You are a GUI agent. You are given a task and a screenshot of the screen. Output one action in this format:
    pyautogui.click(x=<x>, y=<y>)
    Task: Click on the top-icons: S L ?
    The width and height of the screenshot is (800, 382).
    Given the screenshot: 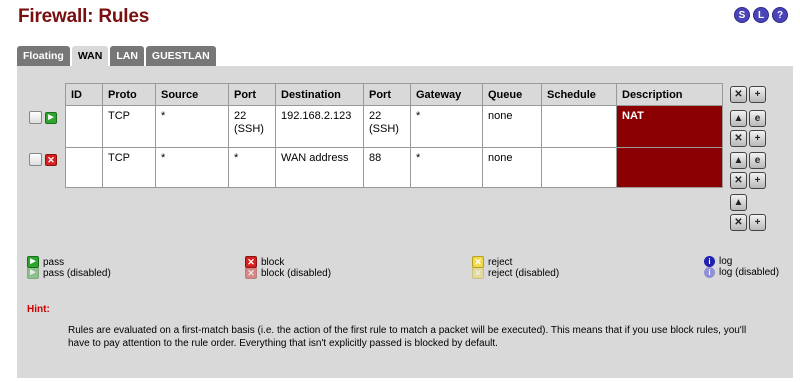 What is the action you would take?
    pyautogui.click(x=761, y=15)
    